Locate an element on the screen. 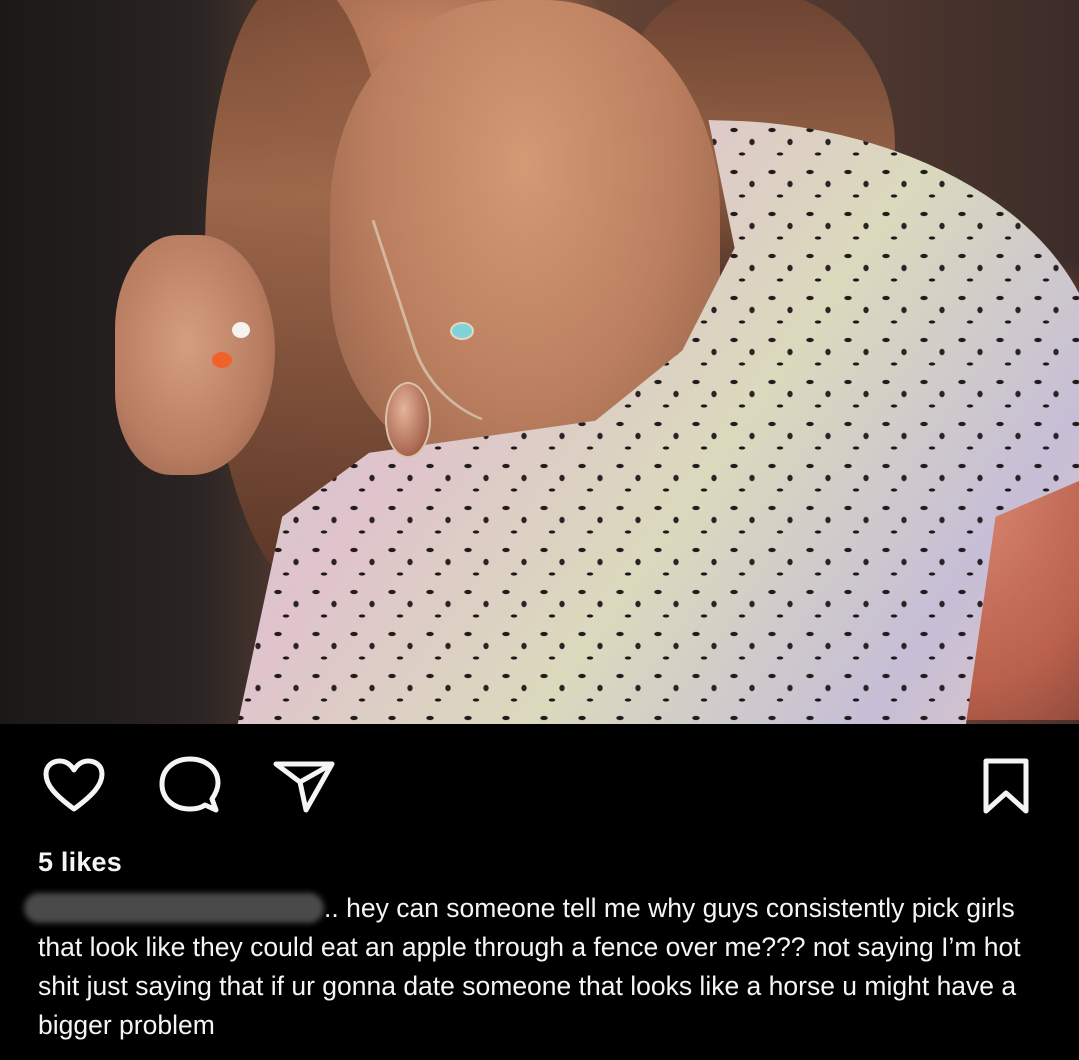 Image resolution: width=1079 pixels, height=1060 pixels. comment-icon is located at coordinates (190, 784).